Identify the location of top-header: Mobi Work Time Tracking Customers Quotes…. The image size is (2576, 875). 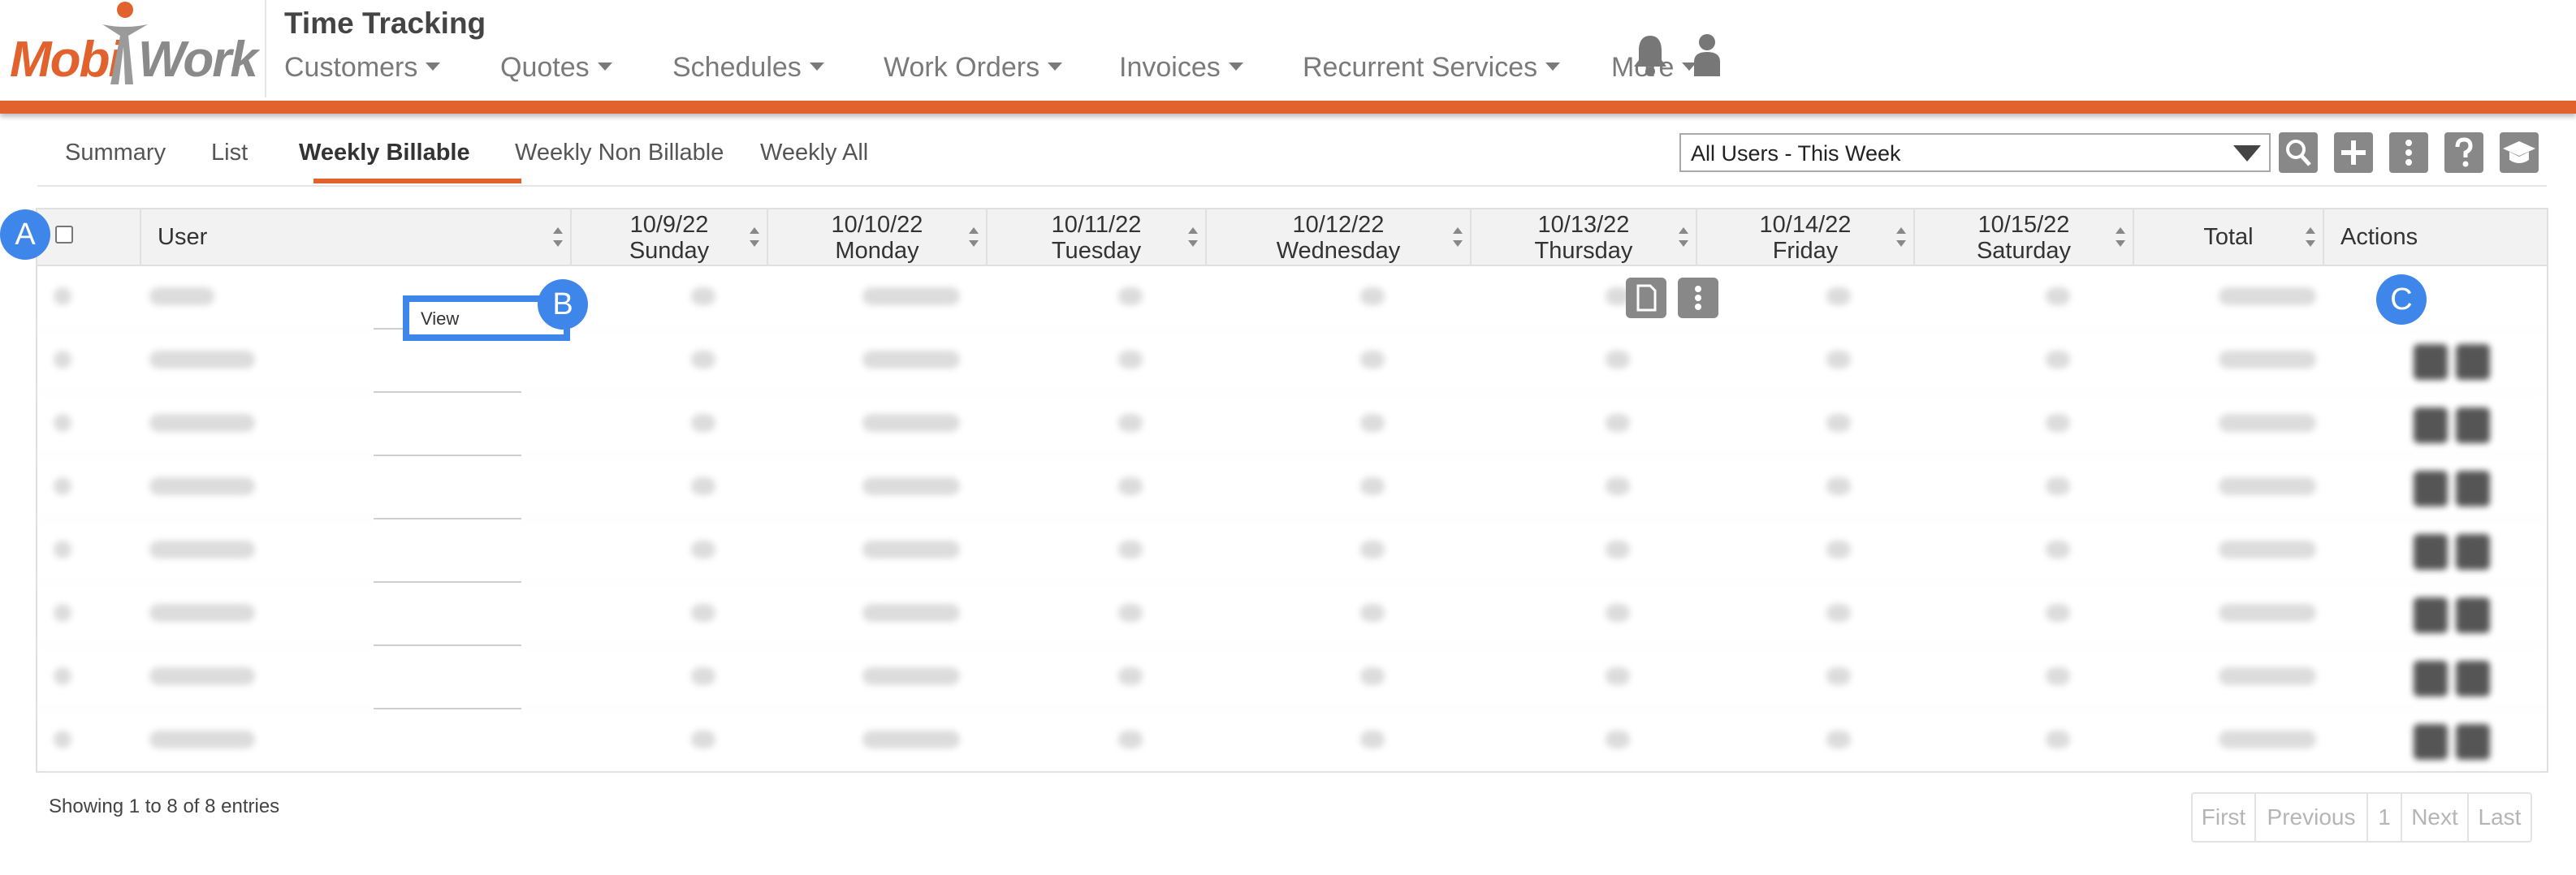
(1288, 50).